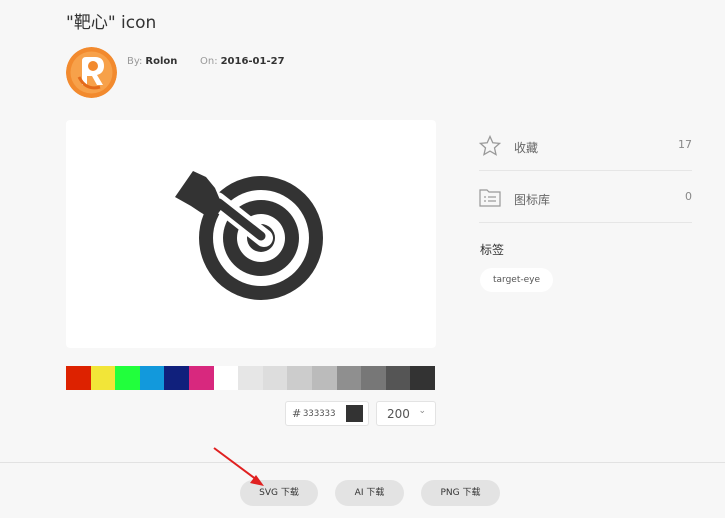 The image size is (725, 518). I want to click on ai-download-button: AI 下载, so click(369, 493).